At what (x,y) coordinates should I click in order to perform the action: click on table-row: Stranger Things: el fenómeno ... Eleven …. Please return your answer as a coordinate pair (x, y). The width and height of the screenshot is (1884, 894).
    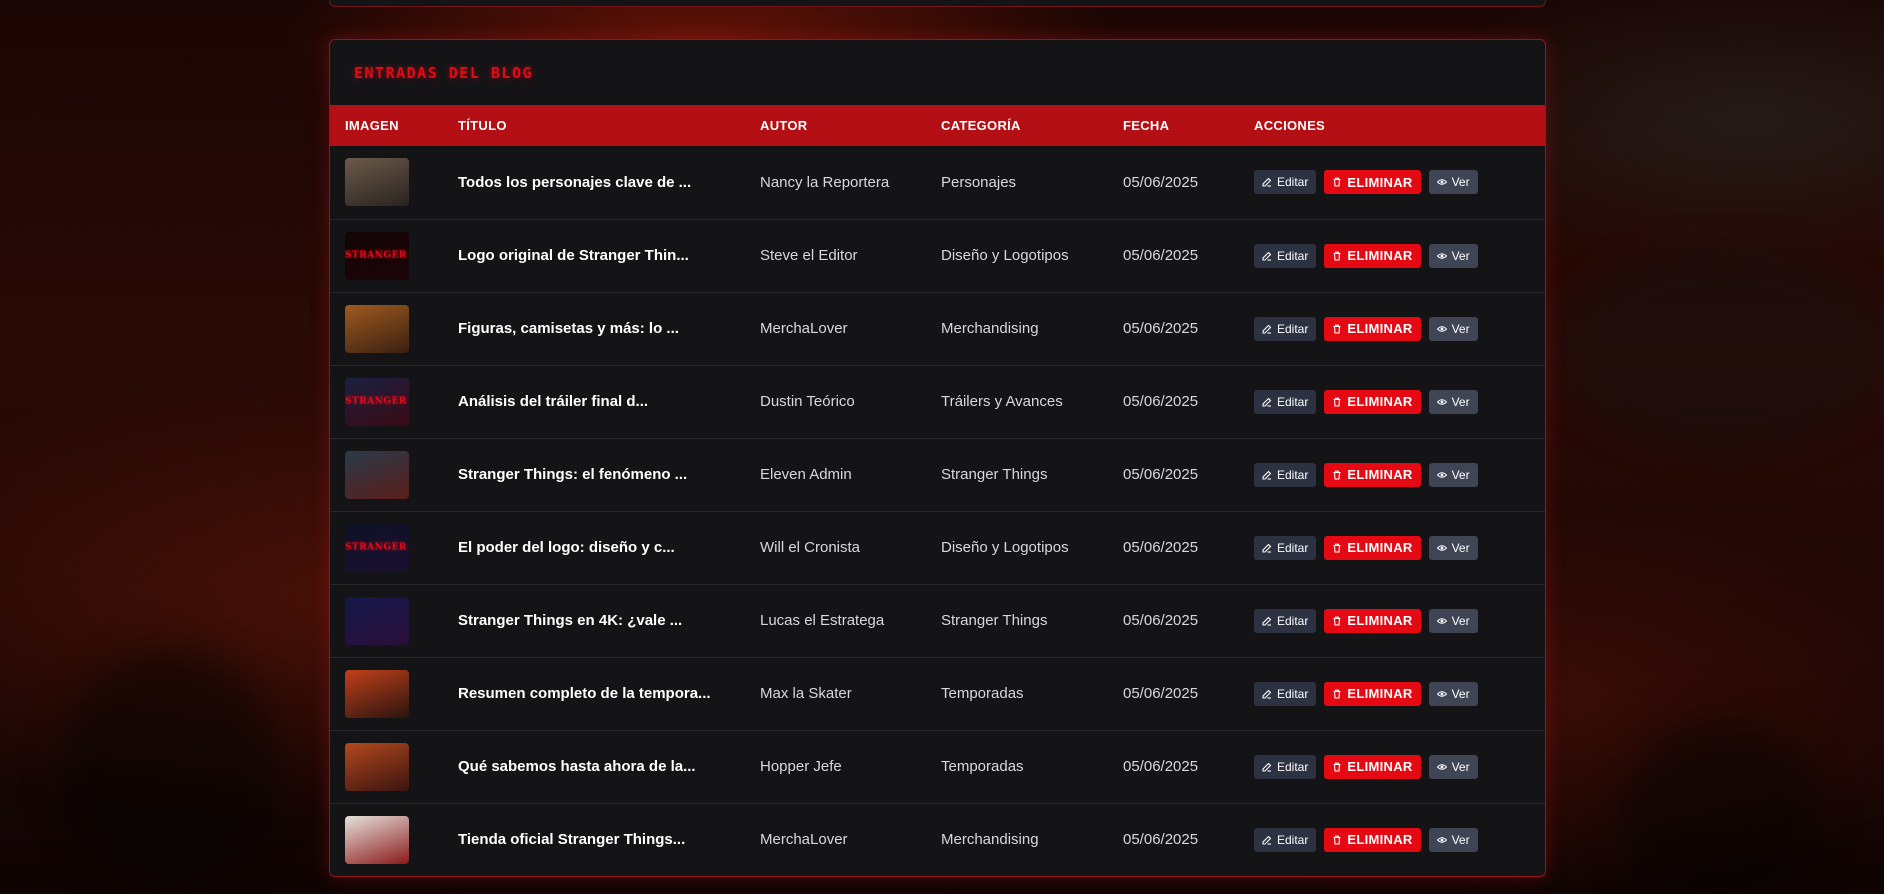
    Looking at the image, I should click on (937, 474).